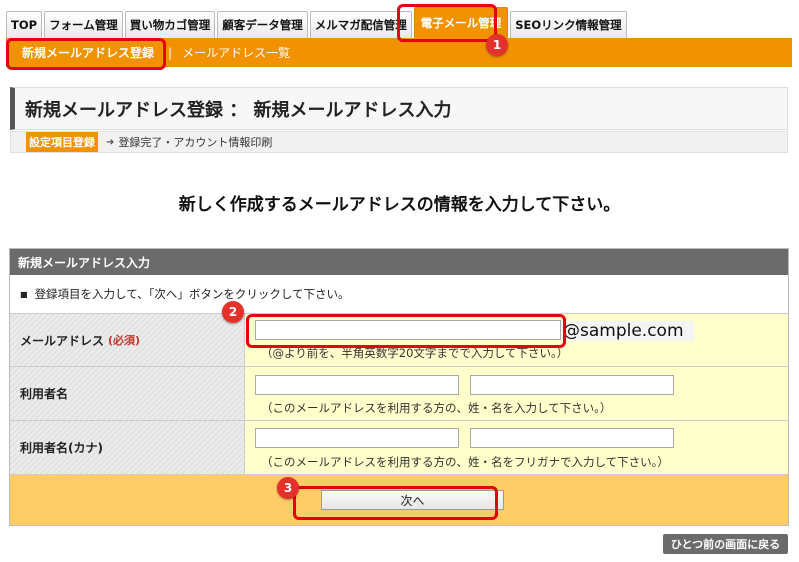  Describe the element at coordinates (408, 330) in the screenshot. I see `email-local-part-input` at that location.